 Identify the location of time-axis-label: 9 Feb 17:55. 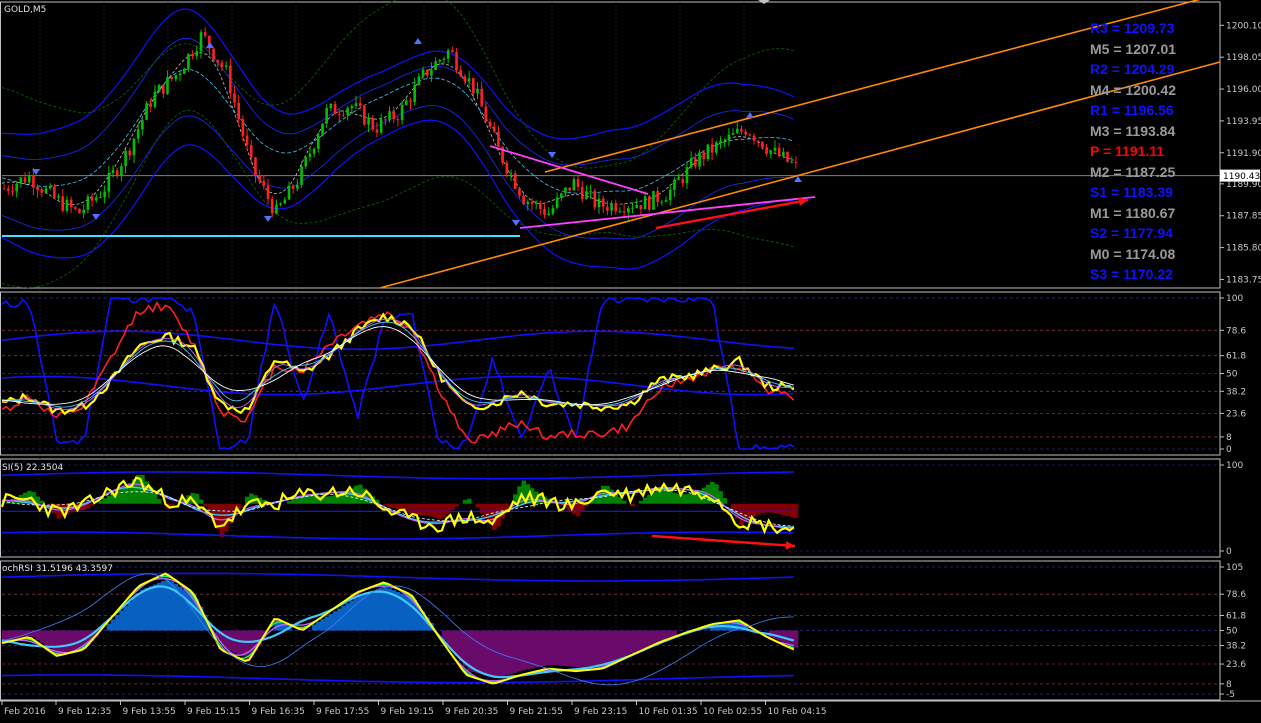
(342, 712).